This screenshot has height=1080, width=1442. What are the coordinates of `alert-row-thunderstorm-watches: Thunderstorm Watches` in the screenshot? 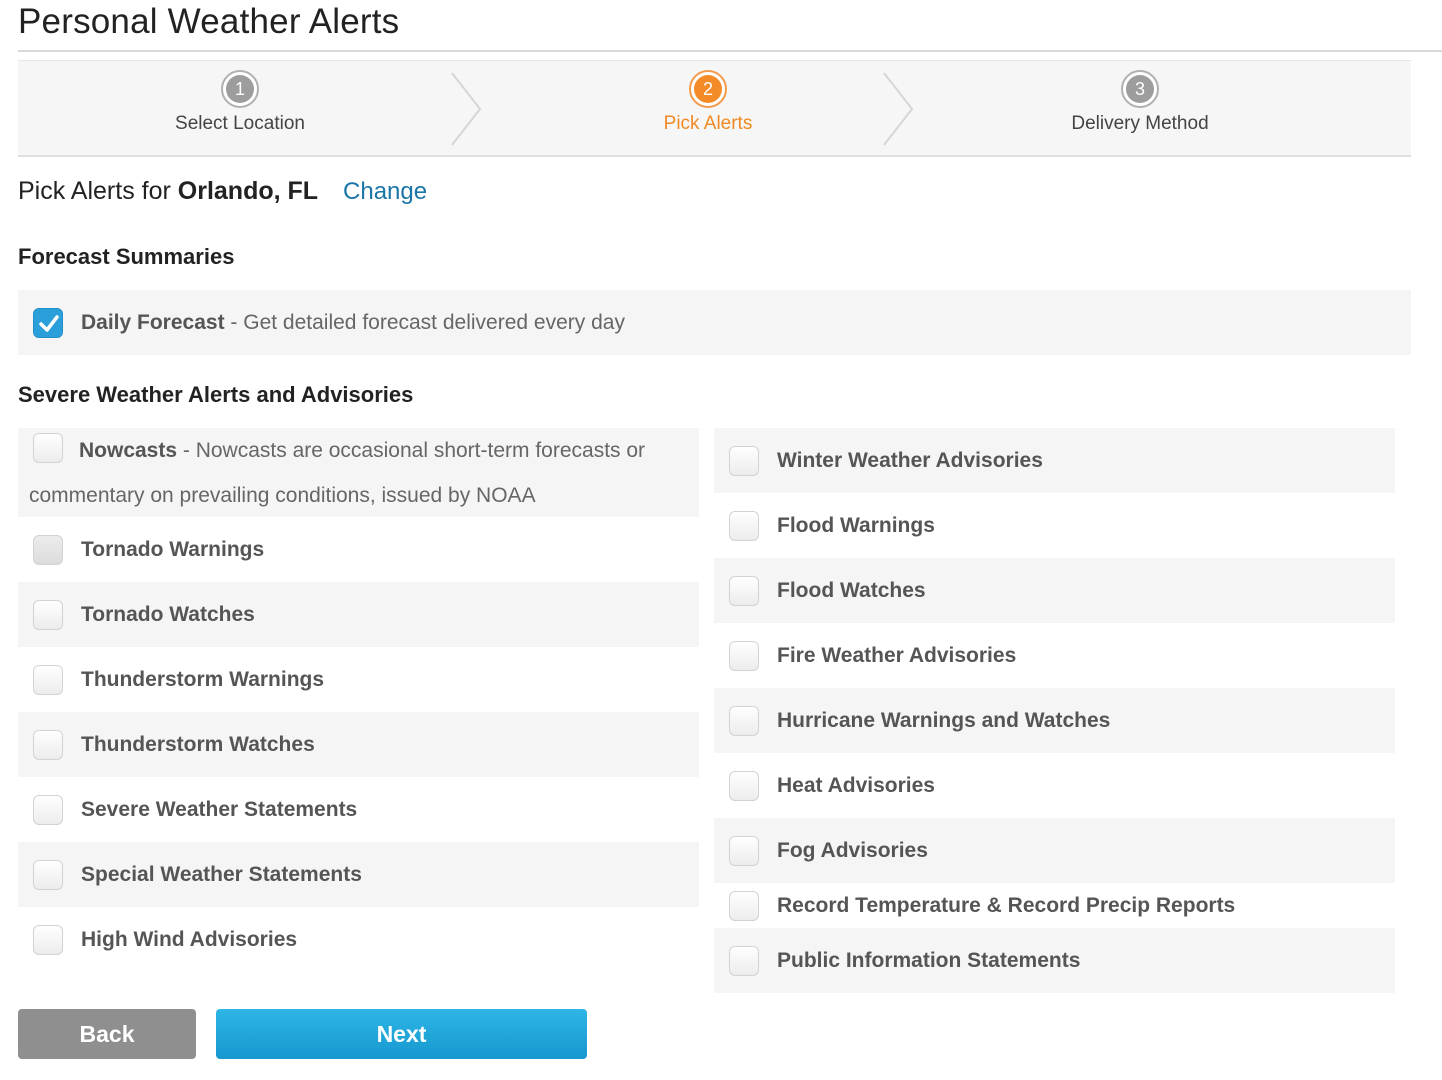 It's located at (358, 744).